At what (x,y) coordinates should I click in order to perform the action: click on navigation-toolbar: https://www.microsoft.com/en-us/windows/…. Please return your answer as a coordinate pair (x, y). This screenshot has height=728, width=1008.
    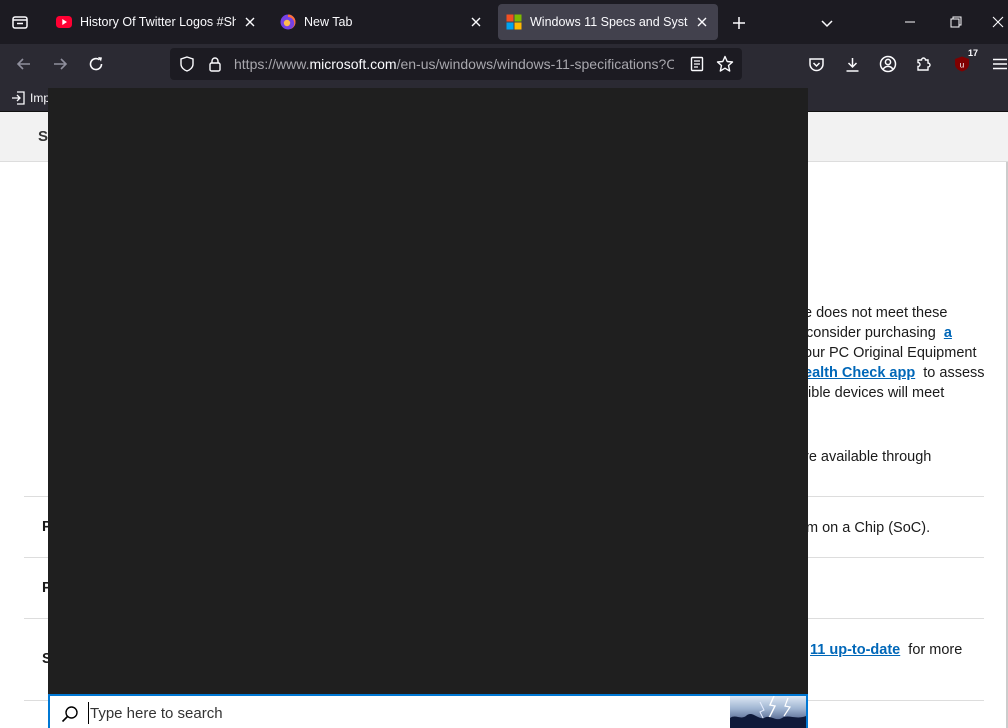
    Looking at the image, I should click on (504, 64).